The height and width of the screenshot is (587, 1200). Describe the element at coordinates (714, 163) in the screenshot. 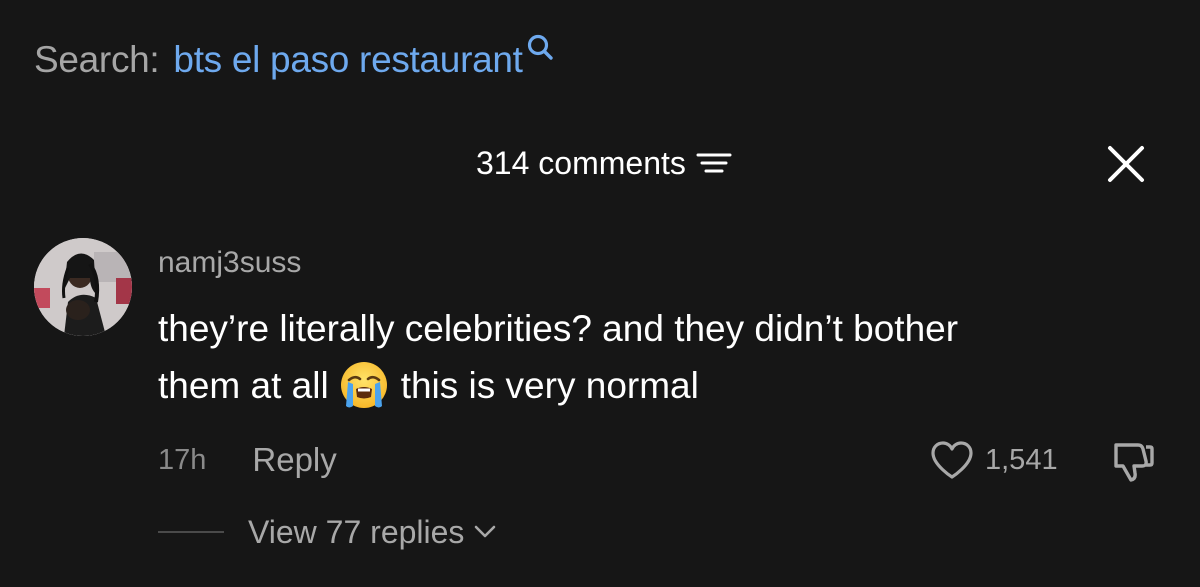

I see `sort-icon` at that location.